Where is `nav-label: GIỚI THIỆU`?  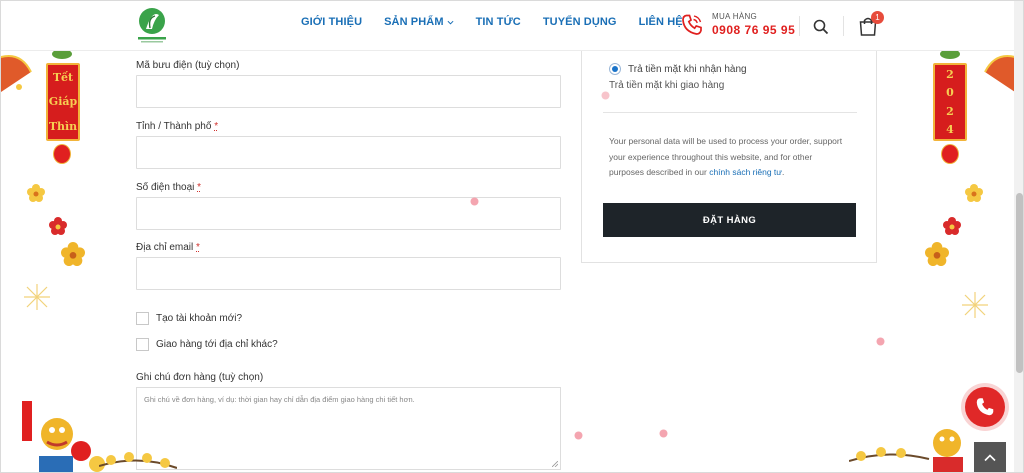 nav-label: GIỚI THIỆU is located at coordinates (332, 22).